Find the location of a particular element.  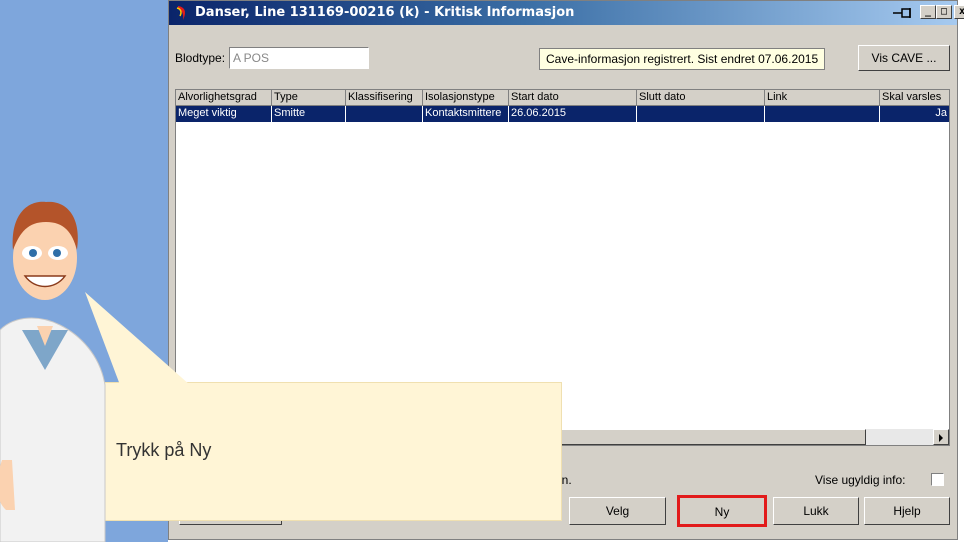

column-header: Skal varsles is located at coordinates (914, 98).